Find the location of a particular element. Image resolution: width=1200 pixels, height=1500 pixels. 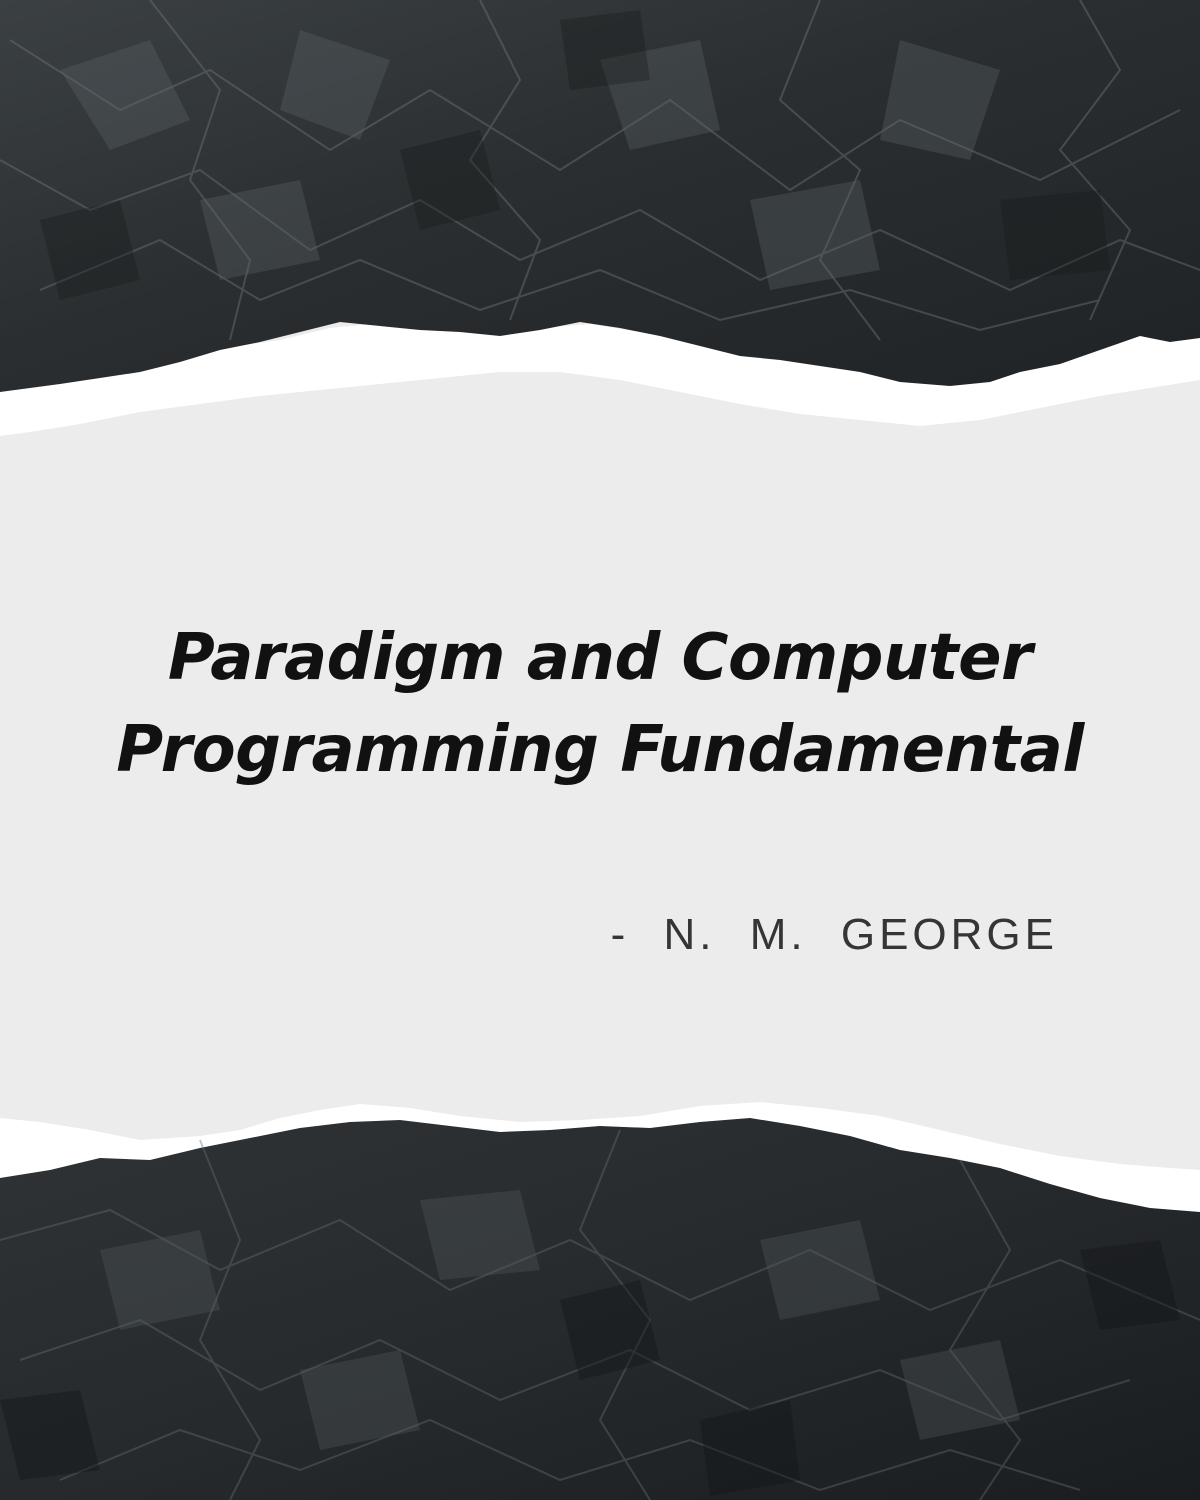

title-line-2: Programming Fundamental is located at coordinates (600, 750).